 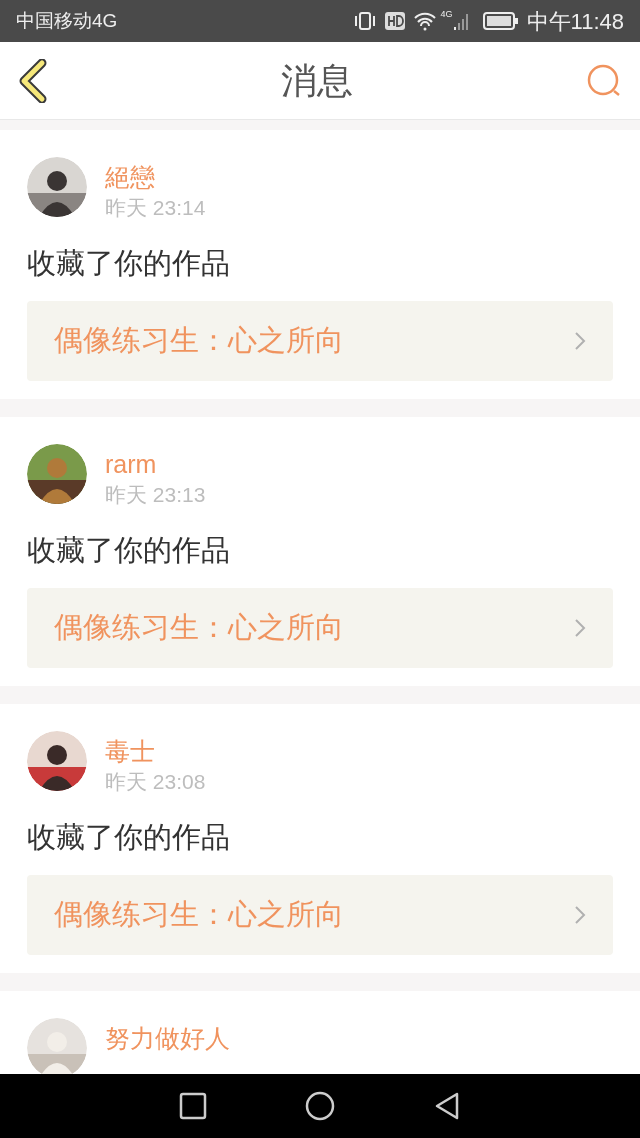 I want to click on back-nav-button, so click(x=447, y=1106).